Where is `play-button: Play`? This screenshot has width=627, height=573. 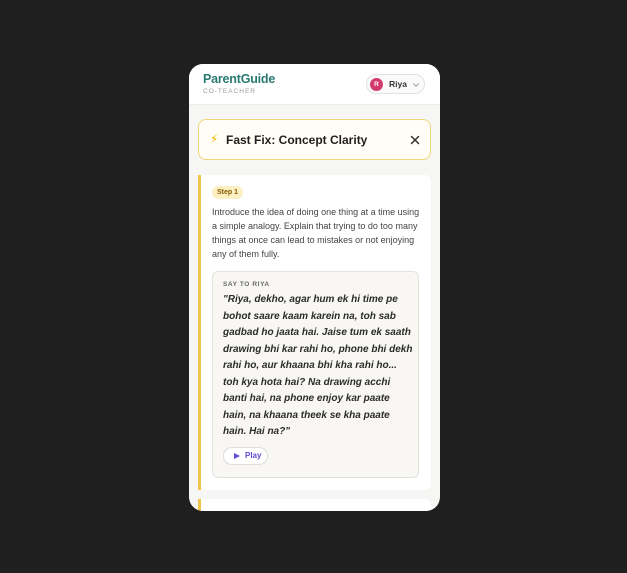 play-button: Play is located at coordinates (245, 456).